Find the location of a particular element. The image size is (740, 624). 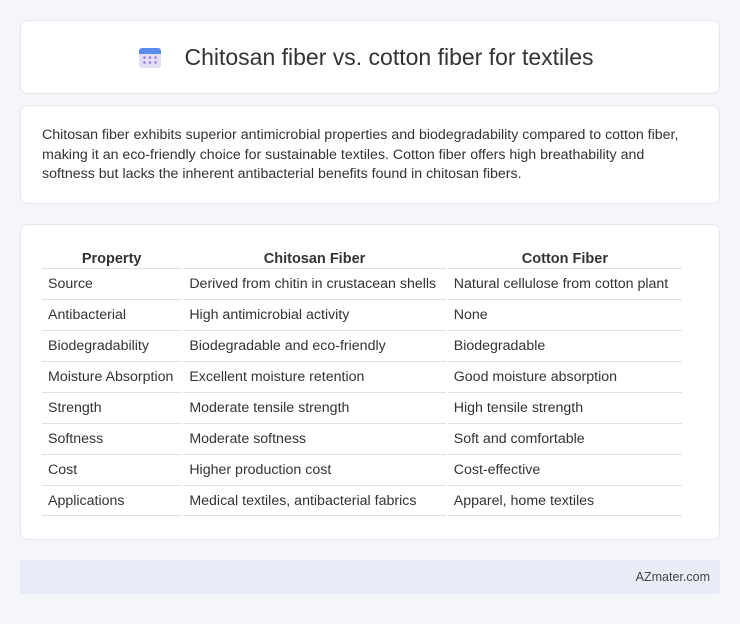

footer-bar: AZmater.com is located at coordinates (370, 577).